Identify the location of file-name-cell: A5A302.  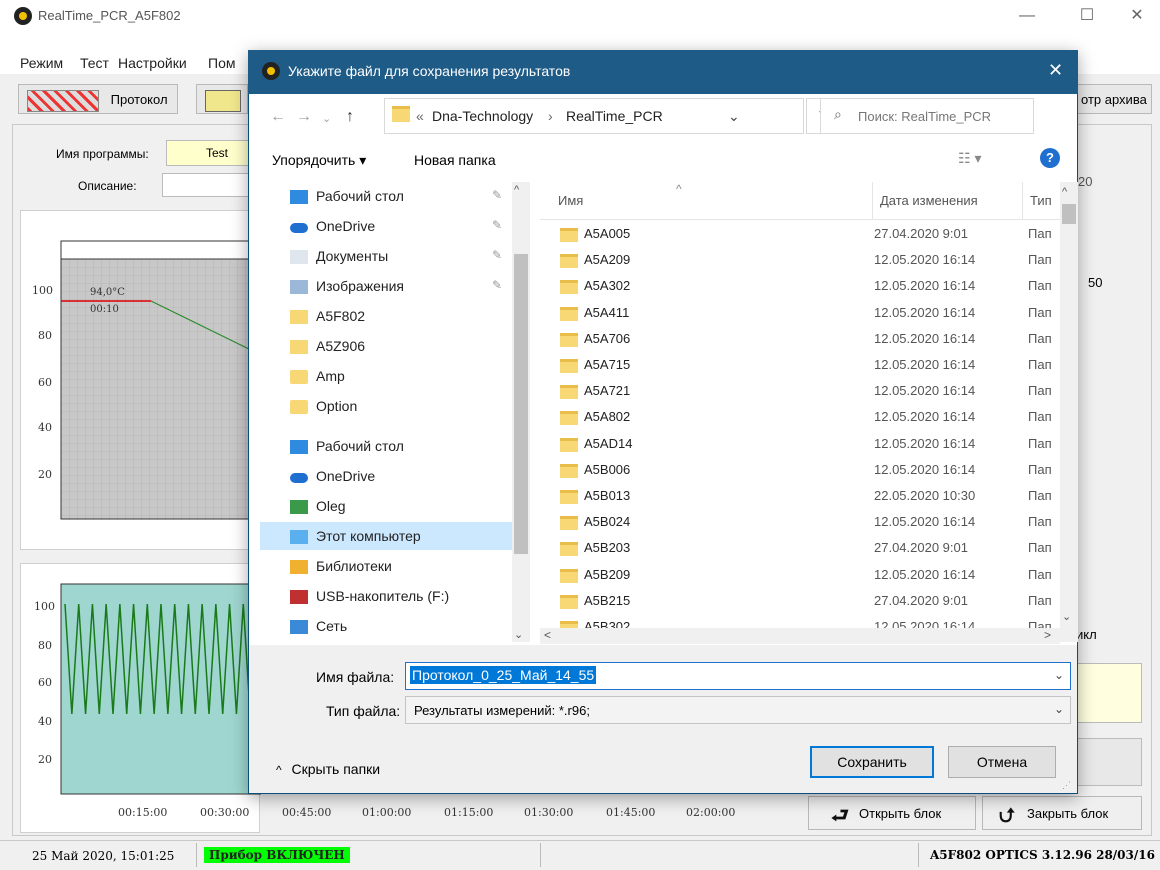
(607, 285).